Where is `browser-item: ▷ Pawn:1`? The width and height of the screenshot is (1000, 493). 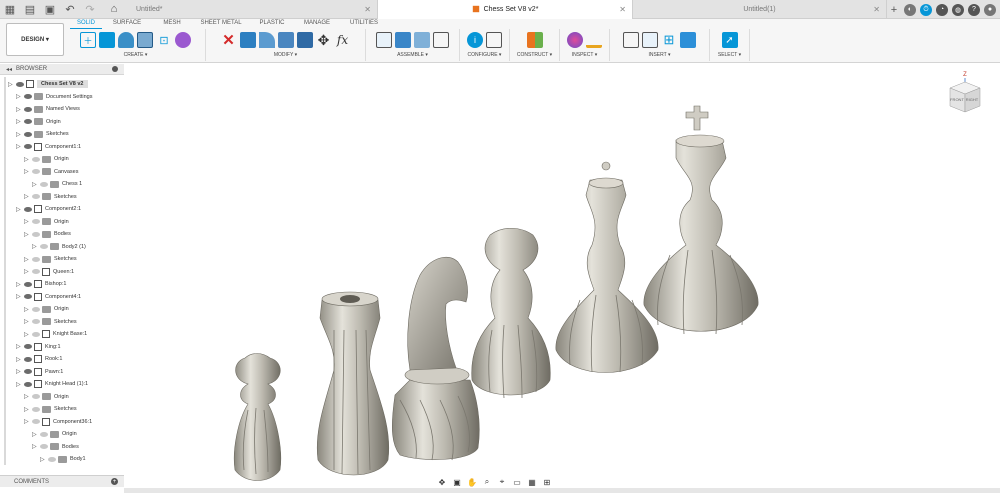
browser-item: ▷ Pawn:1 is located at coordinates (31, 372).